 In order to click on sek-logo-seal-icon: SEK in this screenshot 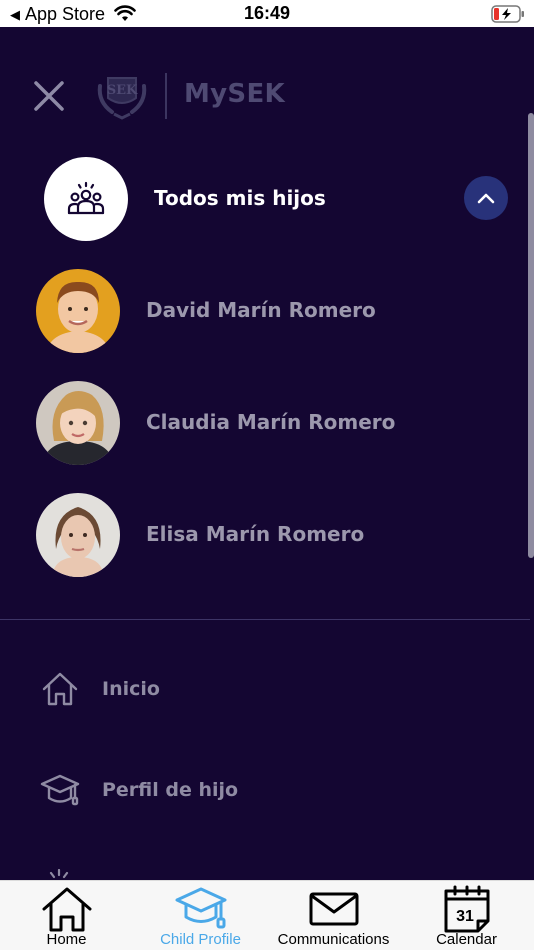, I will do `click(122, 98)`.